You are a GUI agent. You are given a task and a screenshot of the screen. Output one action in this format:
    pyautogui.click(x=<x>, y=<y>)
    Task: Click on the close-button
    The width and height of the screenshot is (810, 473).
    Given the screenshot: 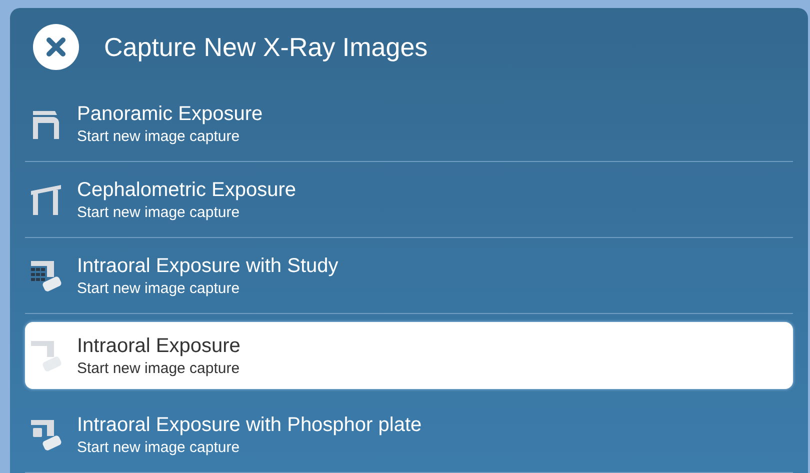 What is the action you would take?
    pyautogui.click(x=56, y=47)
    